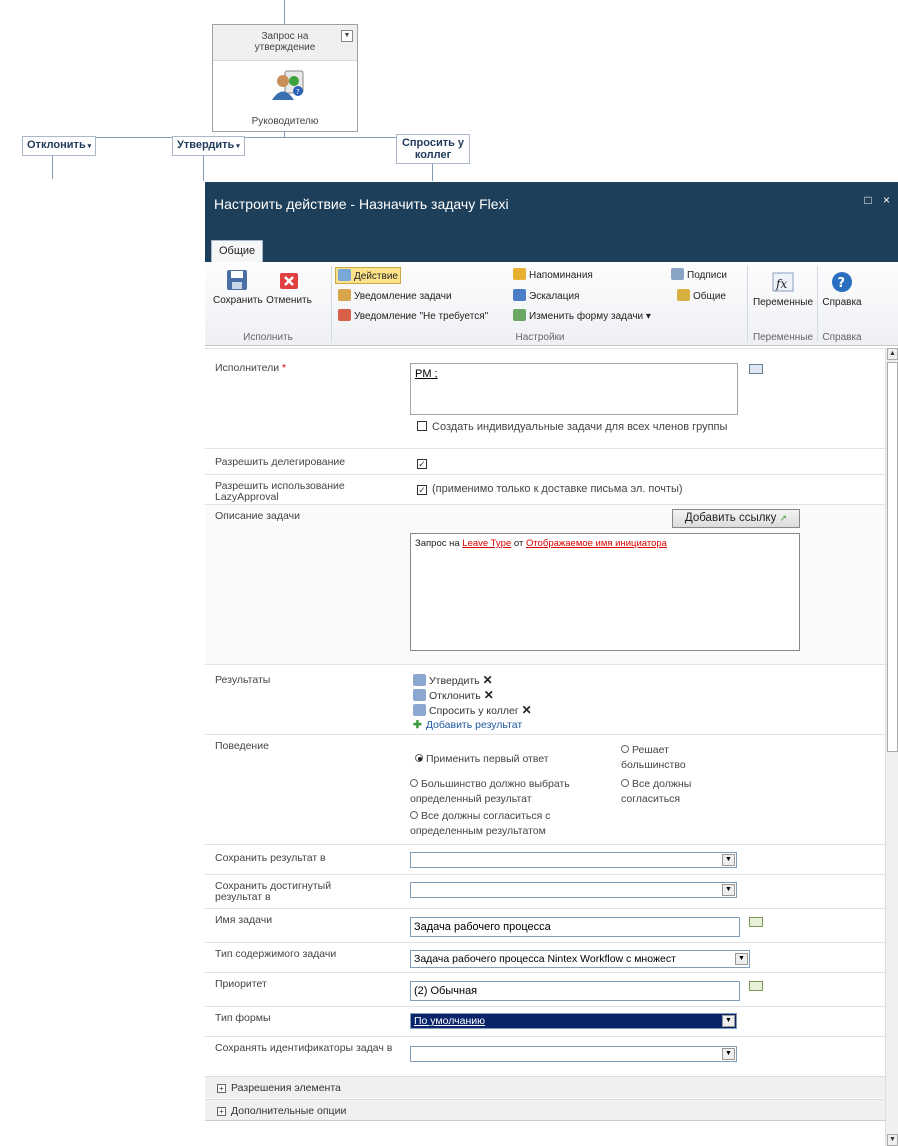  Describe the element at coordinates (892, 1140) in the screenshot. I see `scroll-down-arrow: ▼` at that location.